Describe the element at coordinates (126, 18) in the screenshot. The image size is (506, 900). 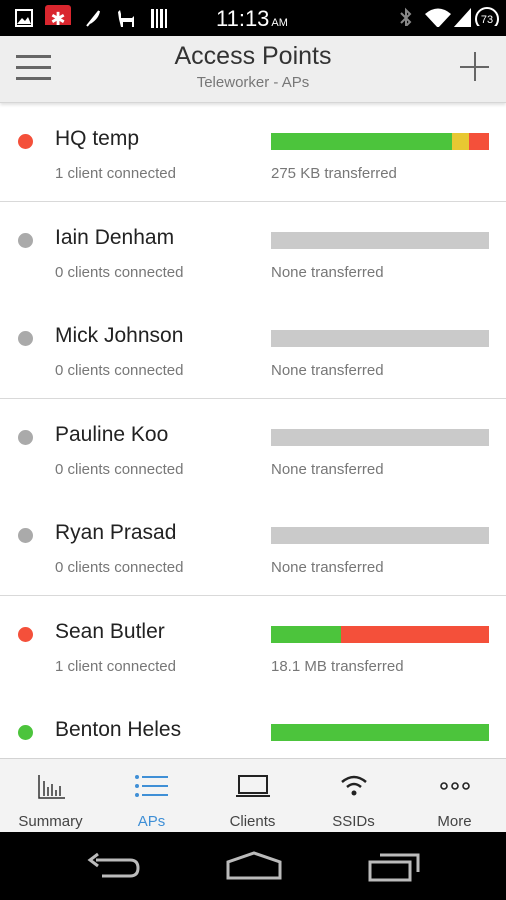
I see `llama-icon` at that location.